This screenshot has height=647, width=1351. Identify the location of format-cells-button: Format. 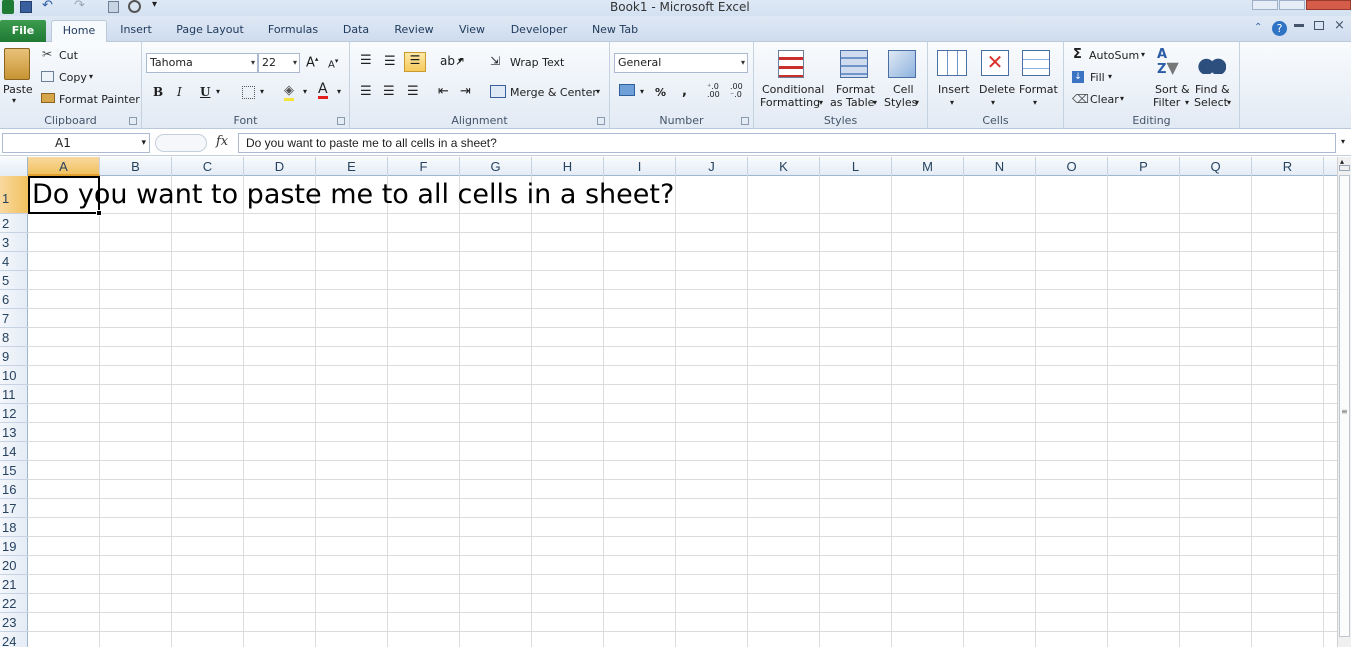
(1038, 89).